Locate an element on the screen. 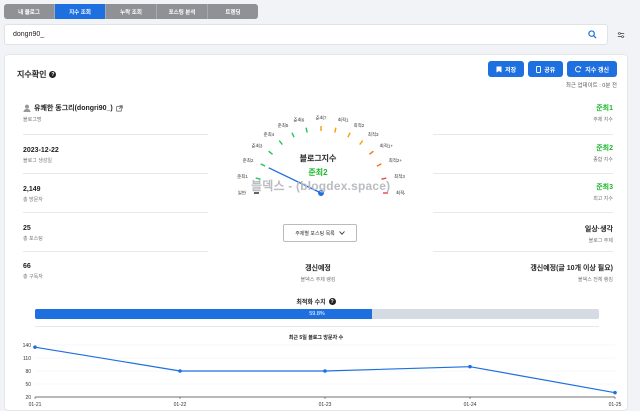 The width and height of the screenshot is (640, 411). gauge-label: 최적3 is located at coordinates (373, 134).